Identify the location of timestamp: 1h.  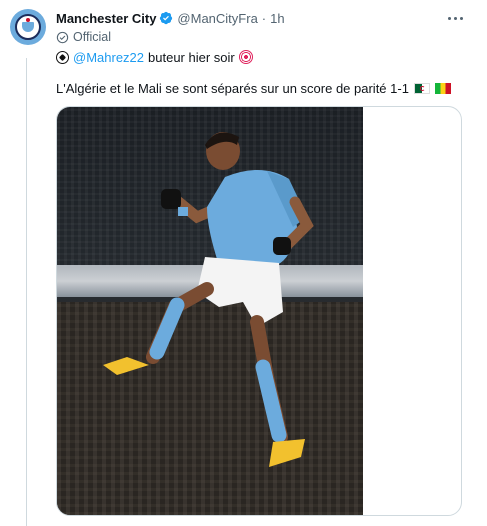
(277, 18).